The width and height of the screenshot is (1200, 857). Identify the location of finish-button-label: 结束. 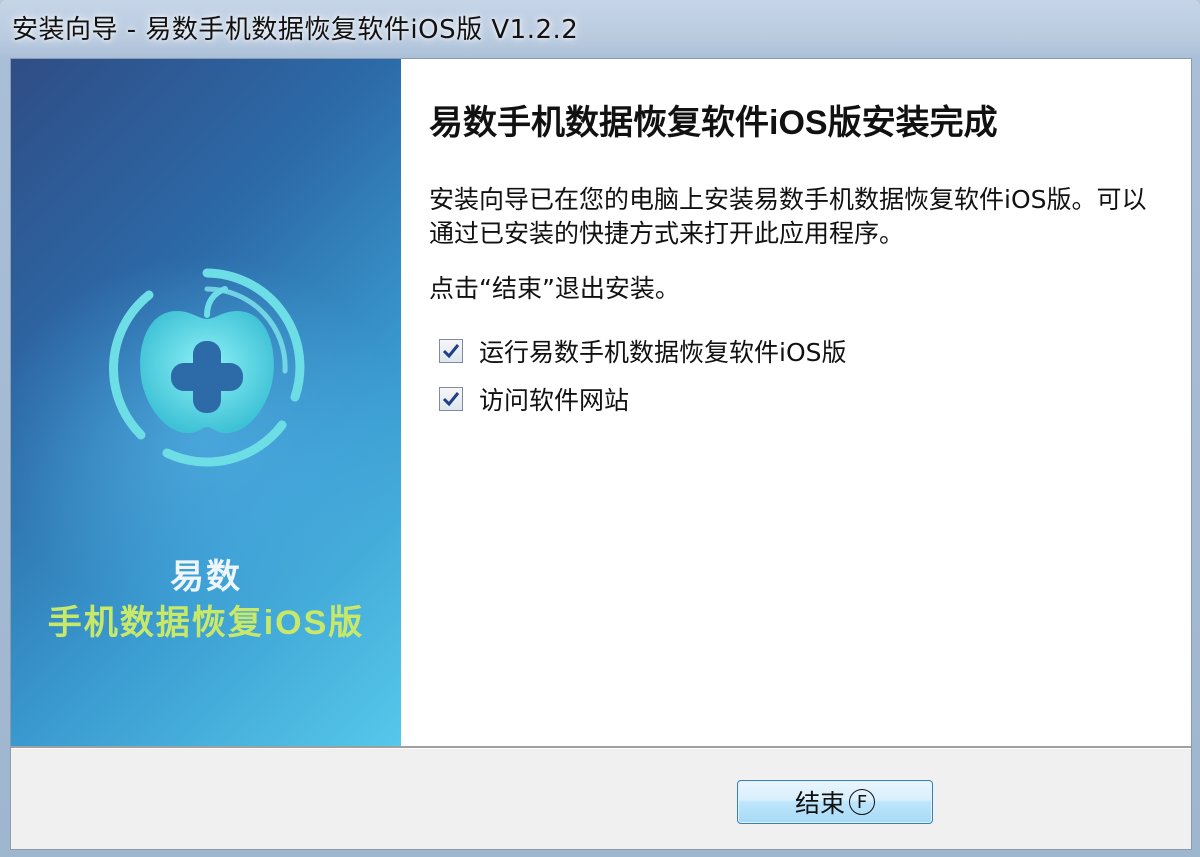
(819, 803).